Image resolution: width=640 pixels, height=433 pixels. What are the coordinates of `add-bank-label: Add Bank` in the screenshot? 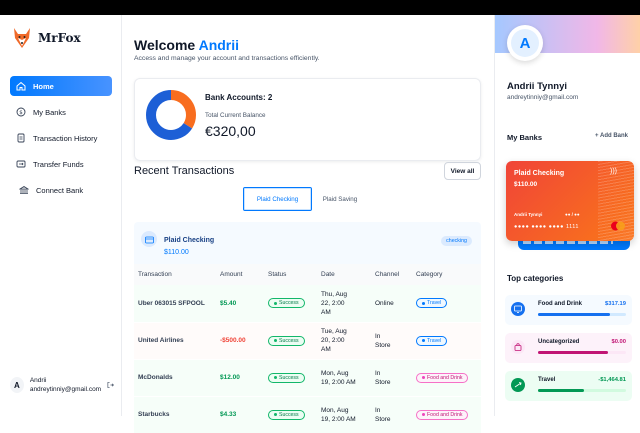 It's located at (613, 136).